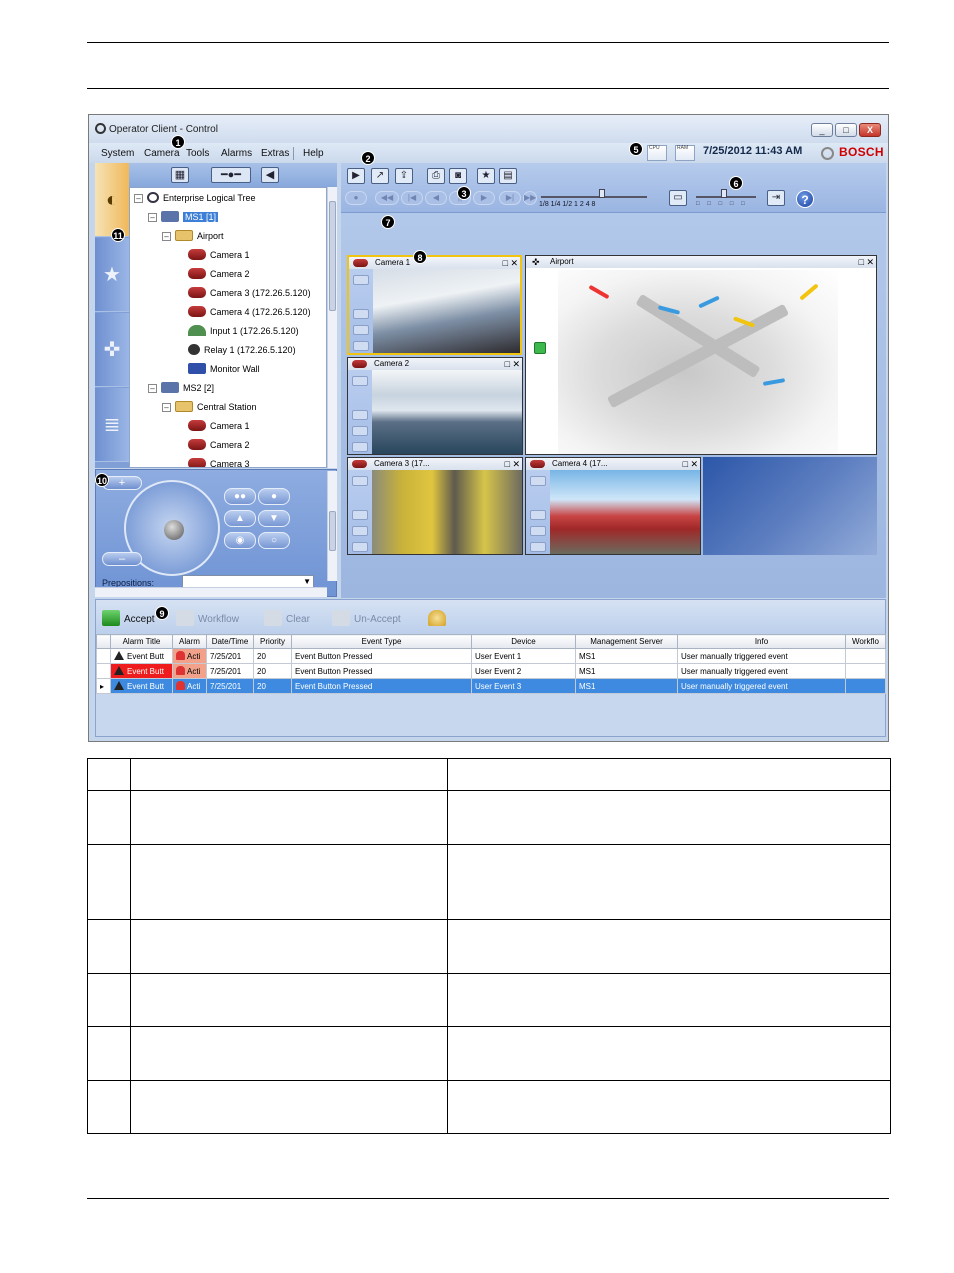 The image size is (954, 1273). Describe the element at coordinates (193, 236) in the screenshot. I see `tree-folder-airport: – Airport` at that location.